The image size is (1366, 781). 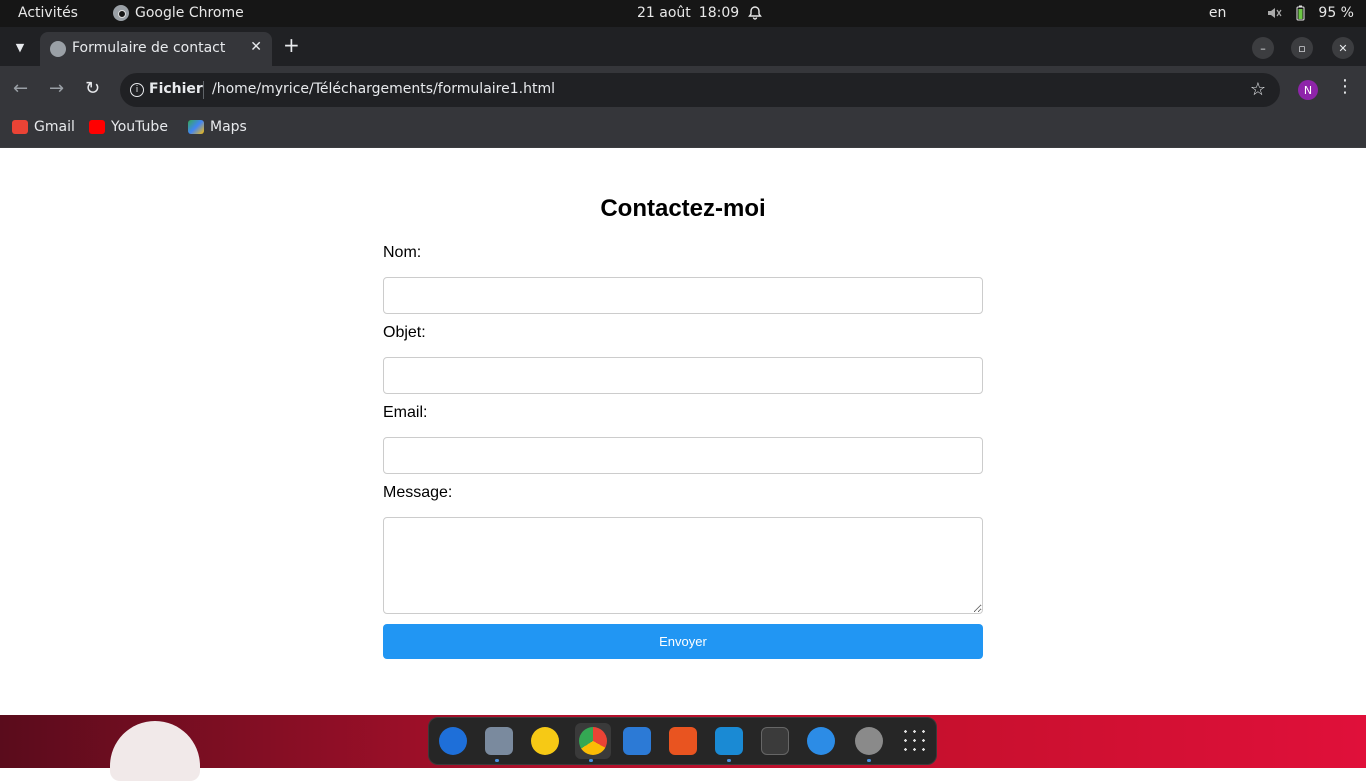 What do you see at coordinates (683, 565) in the screenshot?
I see `message-field` at bounding box center [683, 565].